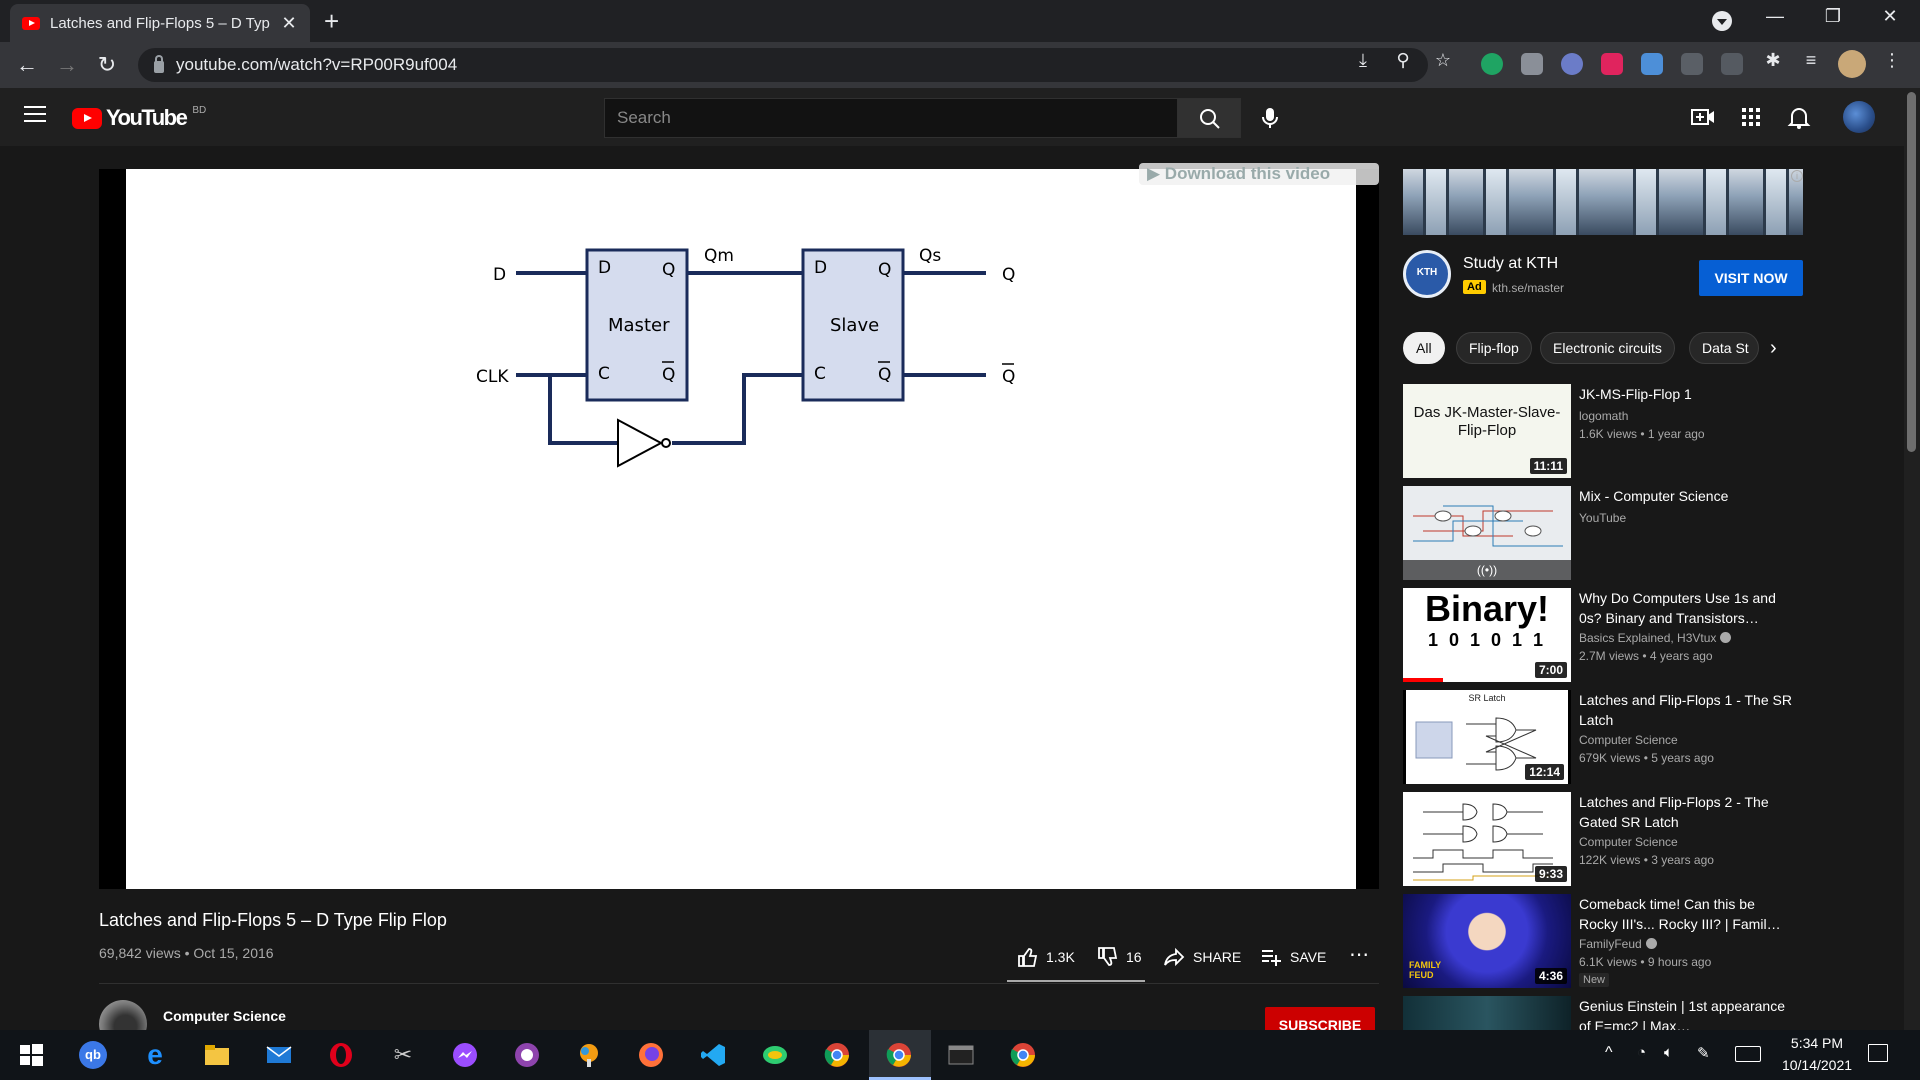 The width and height of the screenshot is (1920, 1080). I want to click on volume-icon: 🔈︎, so click(1668, 1052).